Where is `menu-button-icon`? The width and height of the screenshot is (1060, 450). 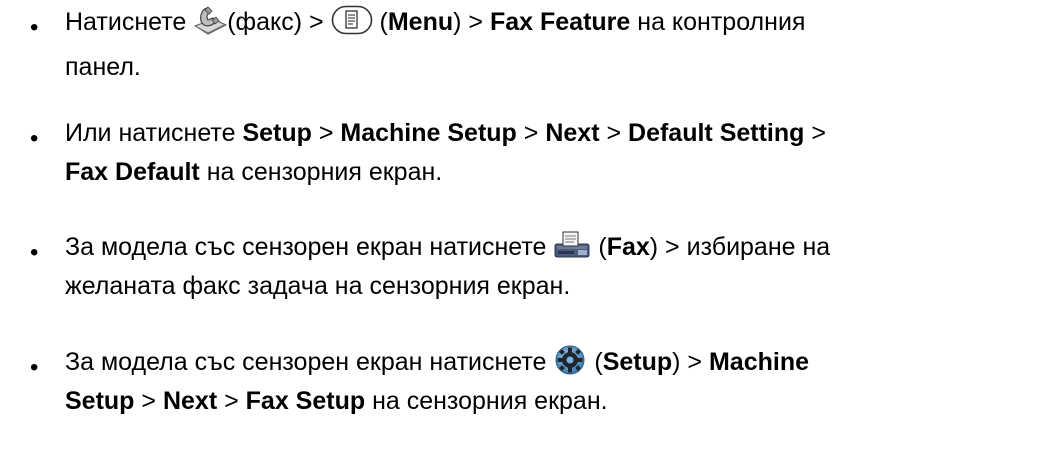 menu-button-icon is located at coordinates (352, 20).